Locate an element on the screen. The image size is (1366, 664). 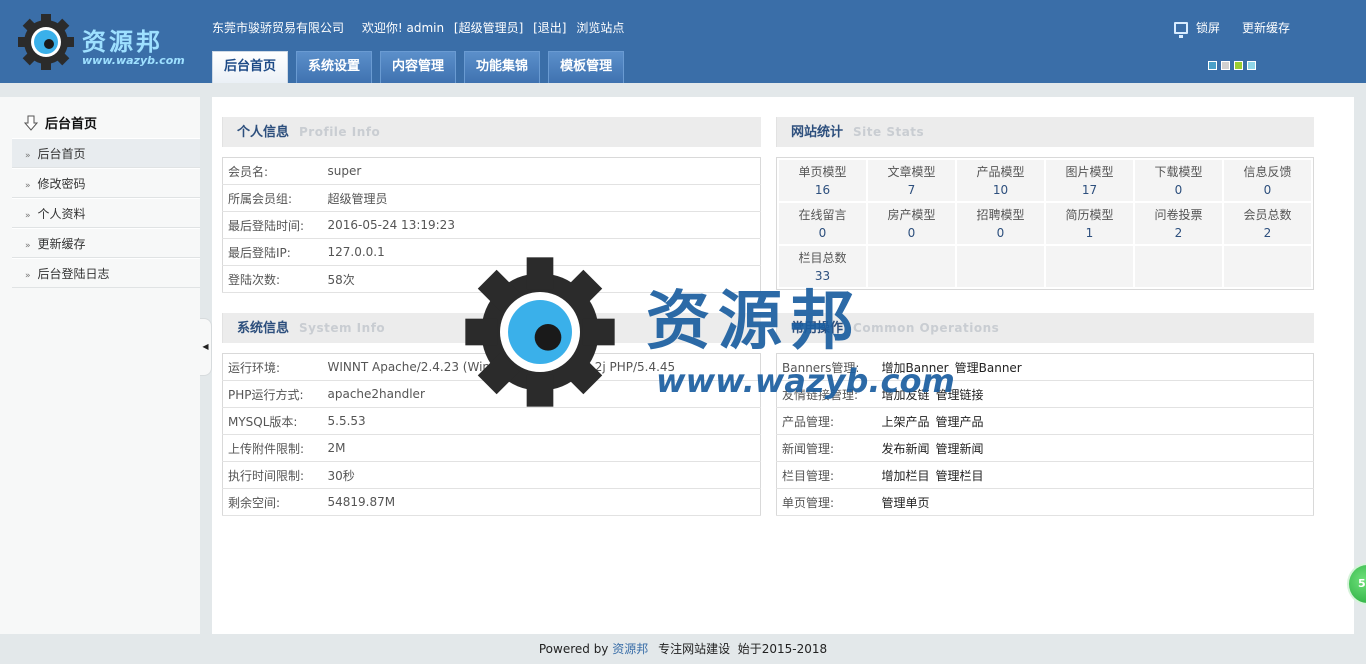
sidebar-title: 后台首页 is located at coordinates (71, 124).